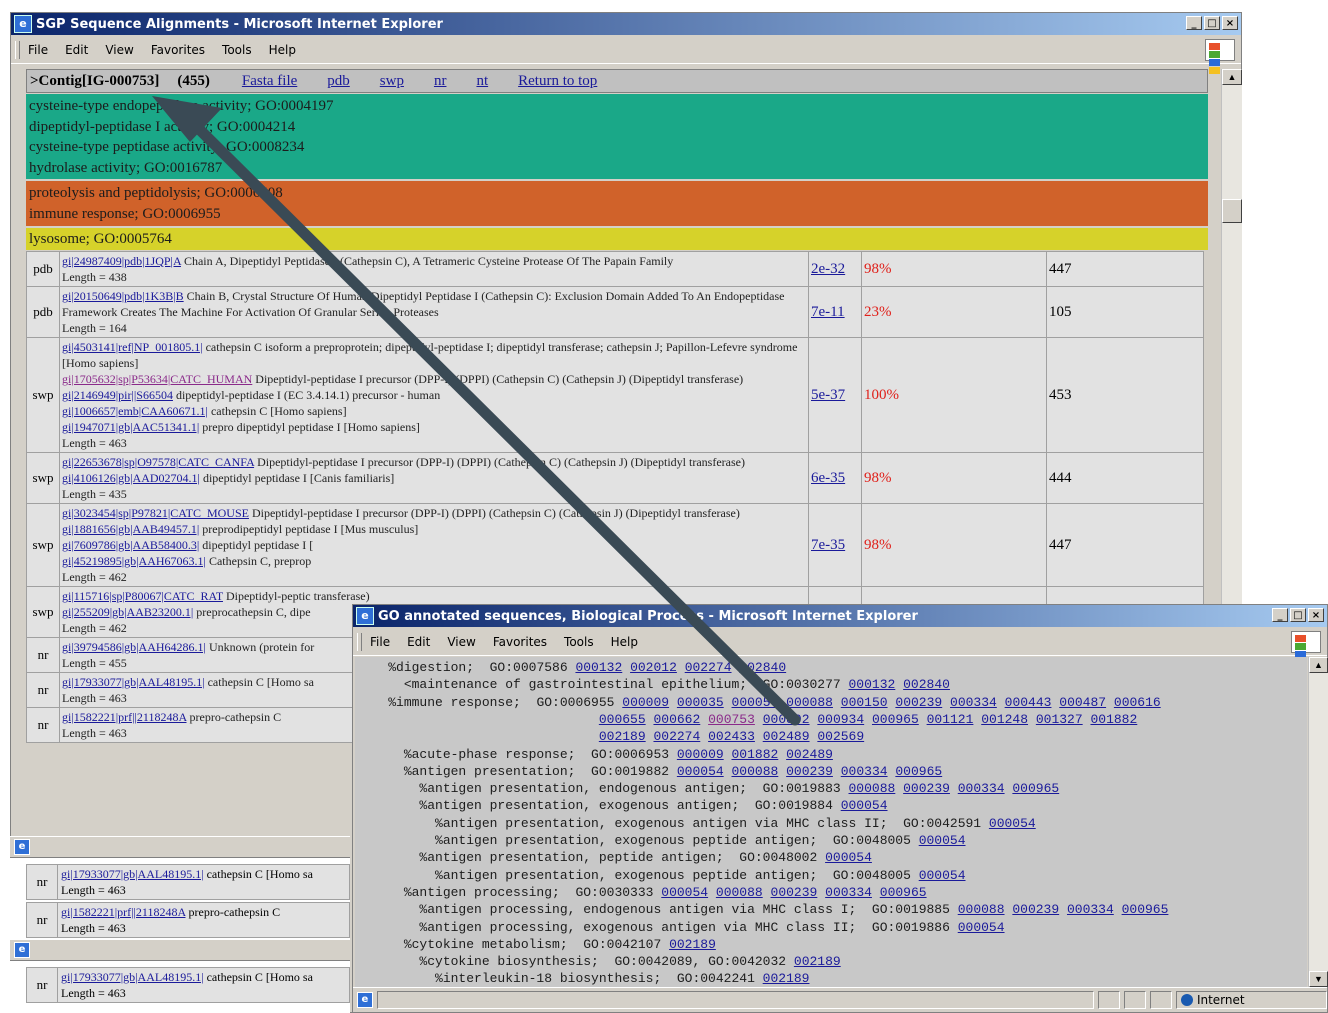 Image resolution: width=1328 pixels, height=1013 pixels. Describe the element at coordinates (123, 912) in the screenshot. I see `hit-accession-link: gi|1582221|prf||2118248A` at that location.